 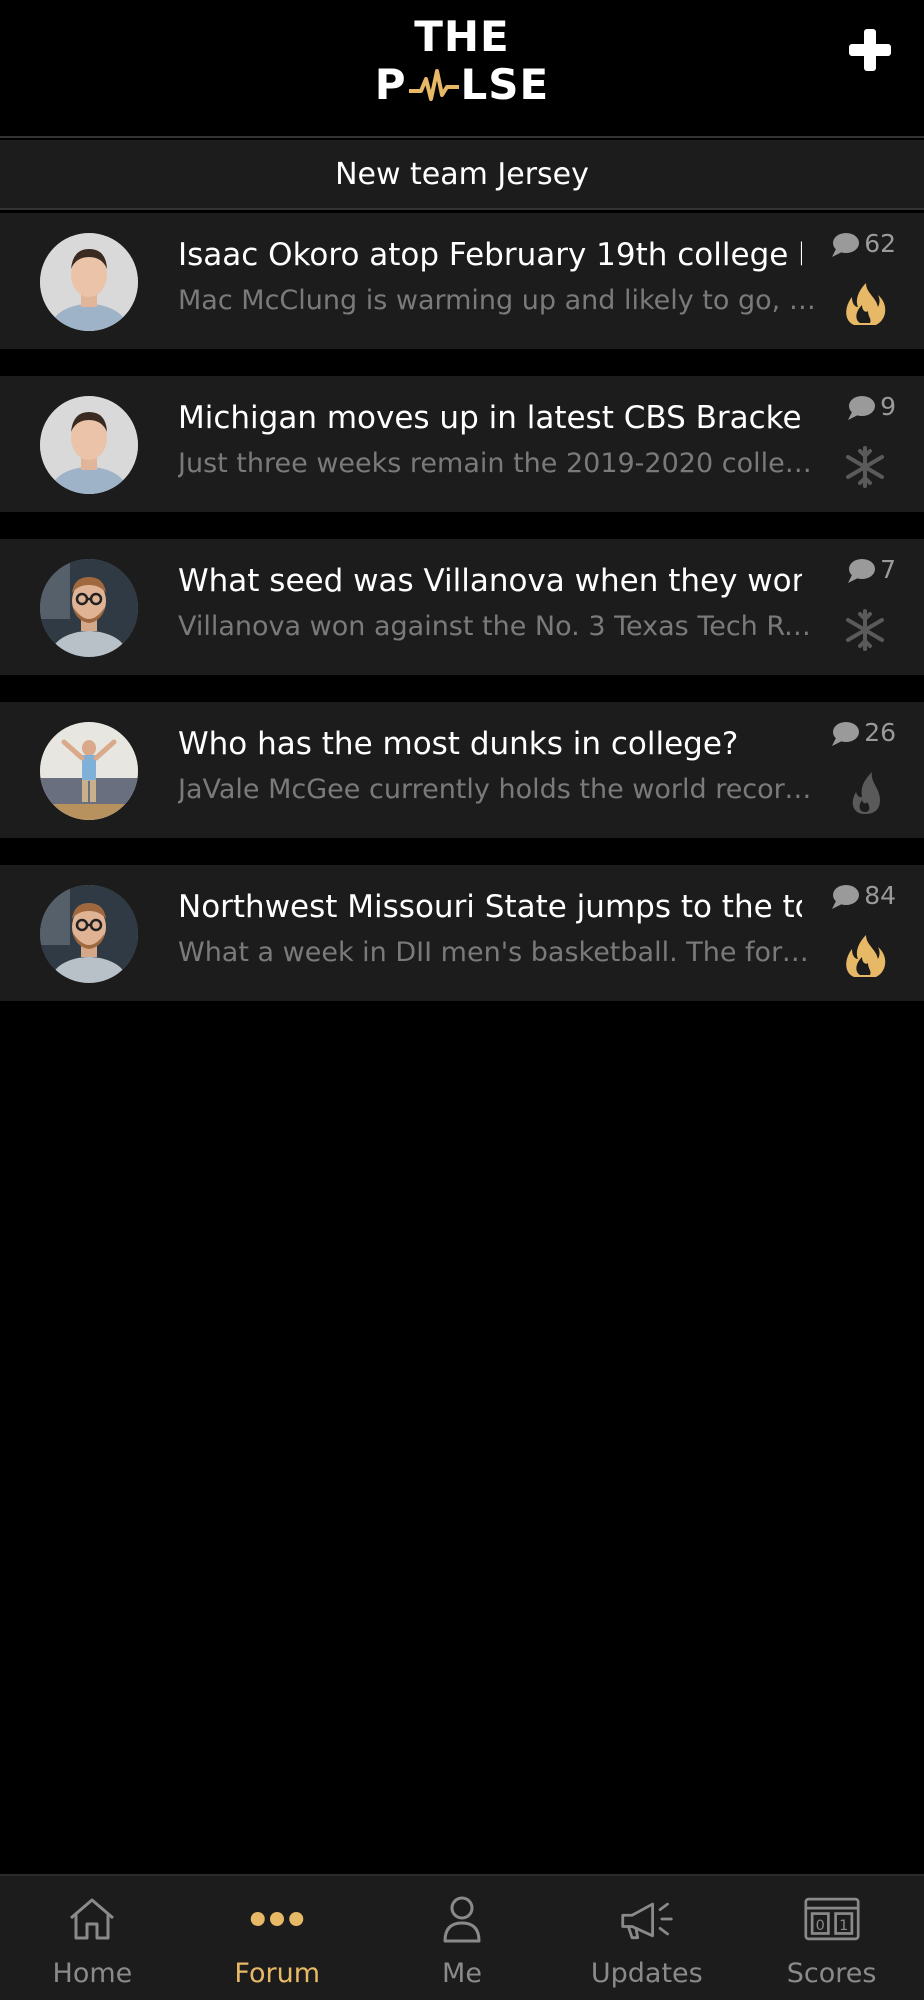 I want to click on tab-label: Home, so click(x=92, y=1973).